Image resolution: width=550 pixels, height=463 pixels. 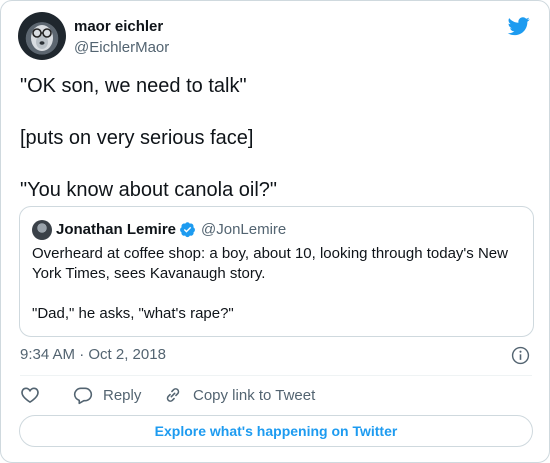 I want to click on author-avatar, so click(x=42, y=36).